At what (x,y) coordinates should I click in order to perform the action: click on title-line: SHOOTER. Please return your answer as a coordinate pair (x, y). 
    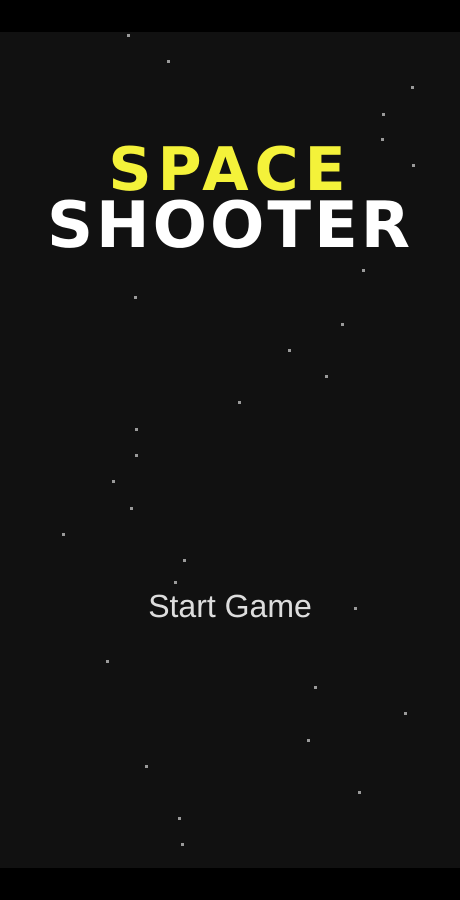
    Looking at the image, I should click on (230, 226).